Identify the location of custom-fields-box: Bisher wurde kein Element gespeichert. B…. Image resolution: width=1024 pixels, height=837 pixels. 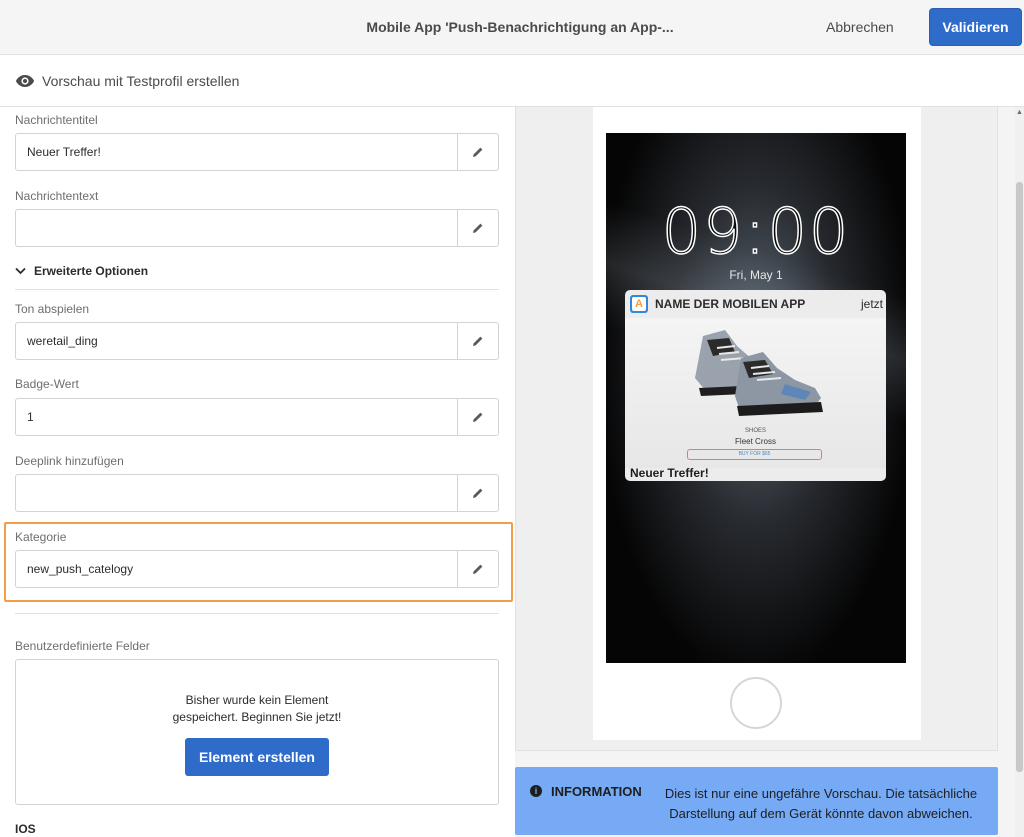
(257, 732).